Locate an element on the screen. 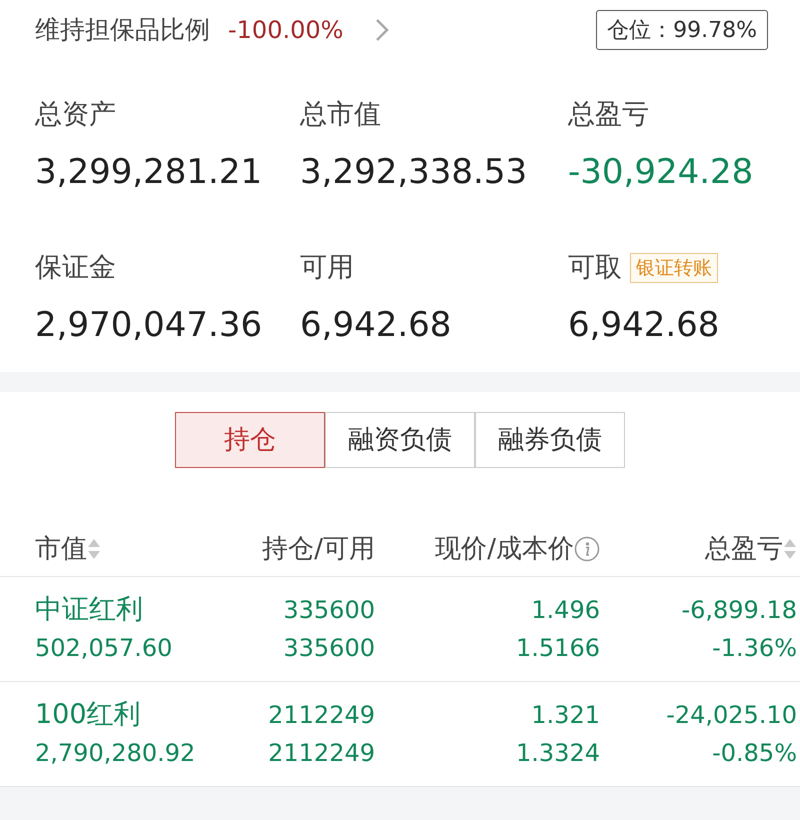 The width and height of the screenshot is (800, 820). table-cell-text: -24,025.10 is located at coordinates (731, 715).